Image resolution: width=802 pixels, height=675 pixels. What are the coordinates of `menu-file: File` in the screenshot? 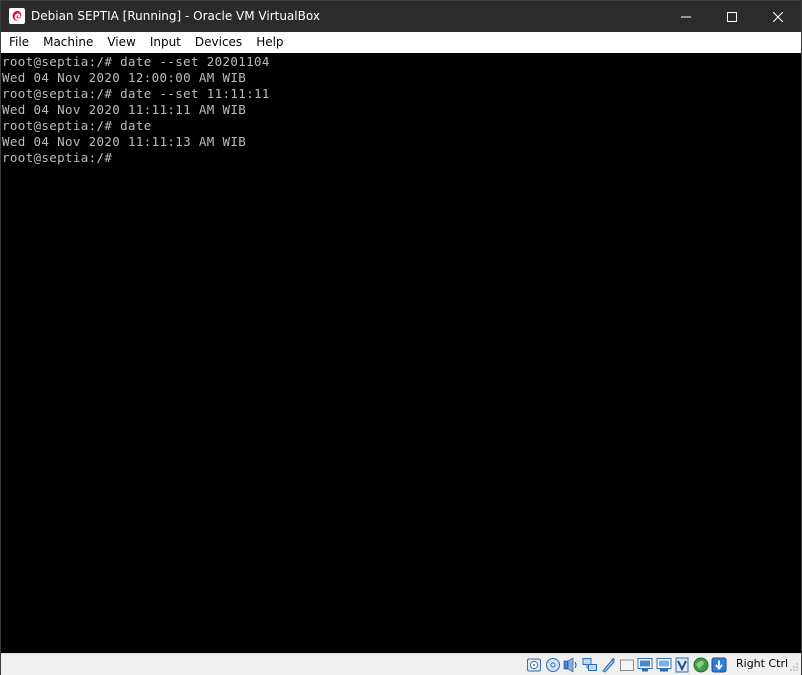 It's located at (18, 42).